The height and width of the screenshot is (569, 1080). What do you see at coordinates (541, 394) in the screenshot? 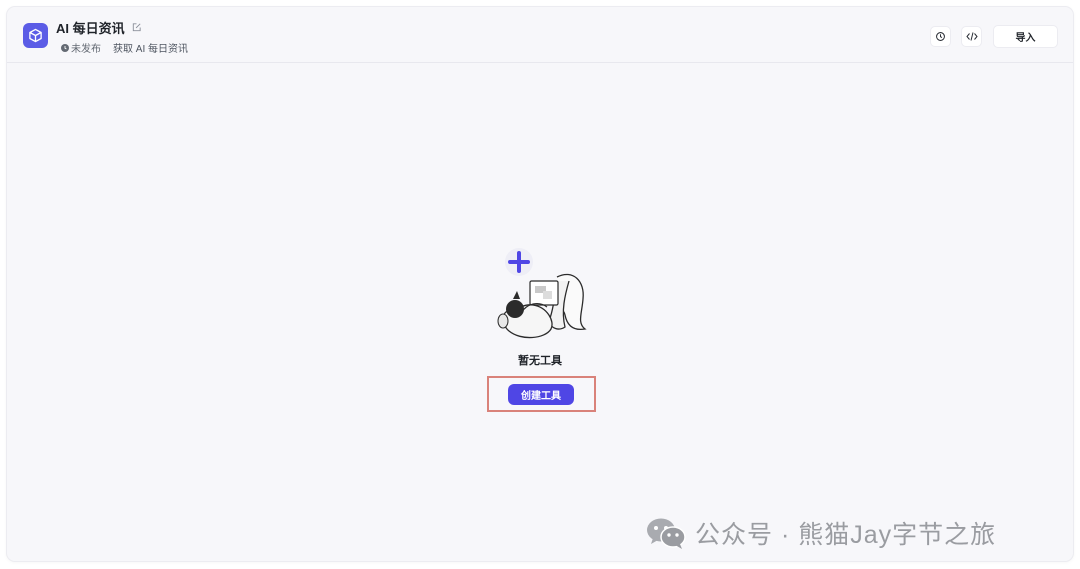
I see `create-tool-button: 创建工具` at bounding box center [541, 394].